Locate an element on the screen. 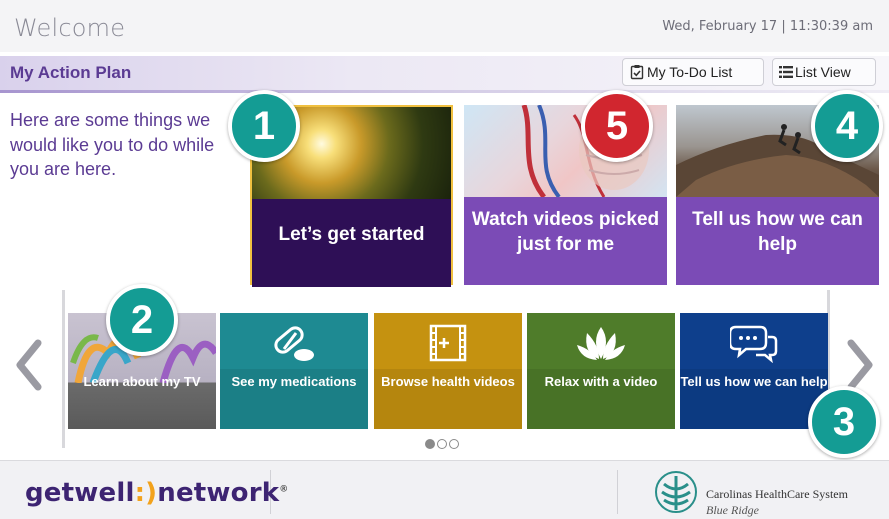 Image resolution: width=889 pixels, height=519 pixels. carousel-label-health-videos: Browse health videos is located at coordinates (448, 381).